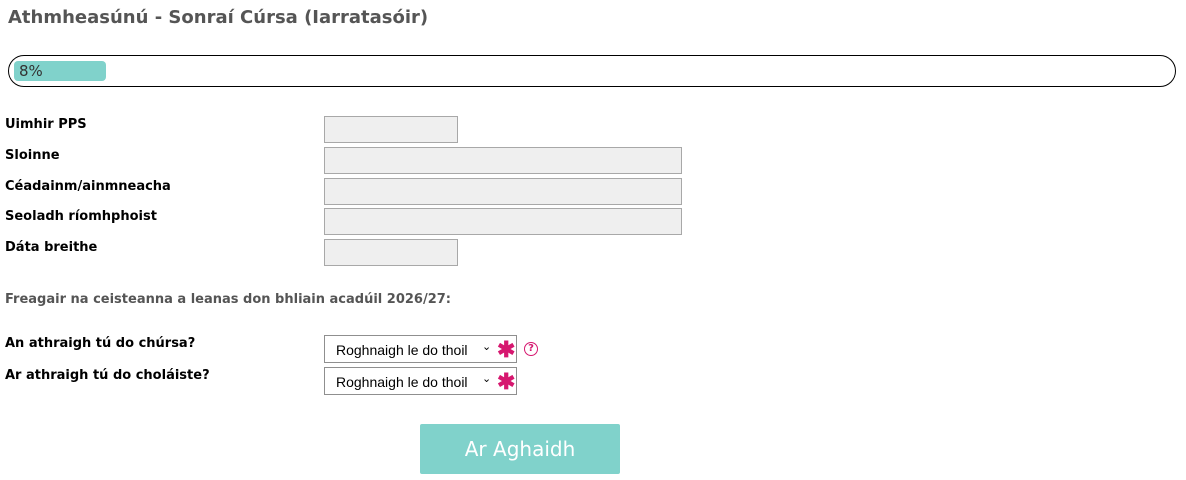  I want to click on pps-label: Uimhir PPS, so click(46, 124).